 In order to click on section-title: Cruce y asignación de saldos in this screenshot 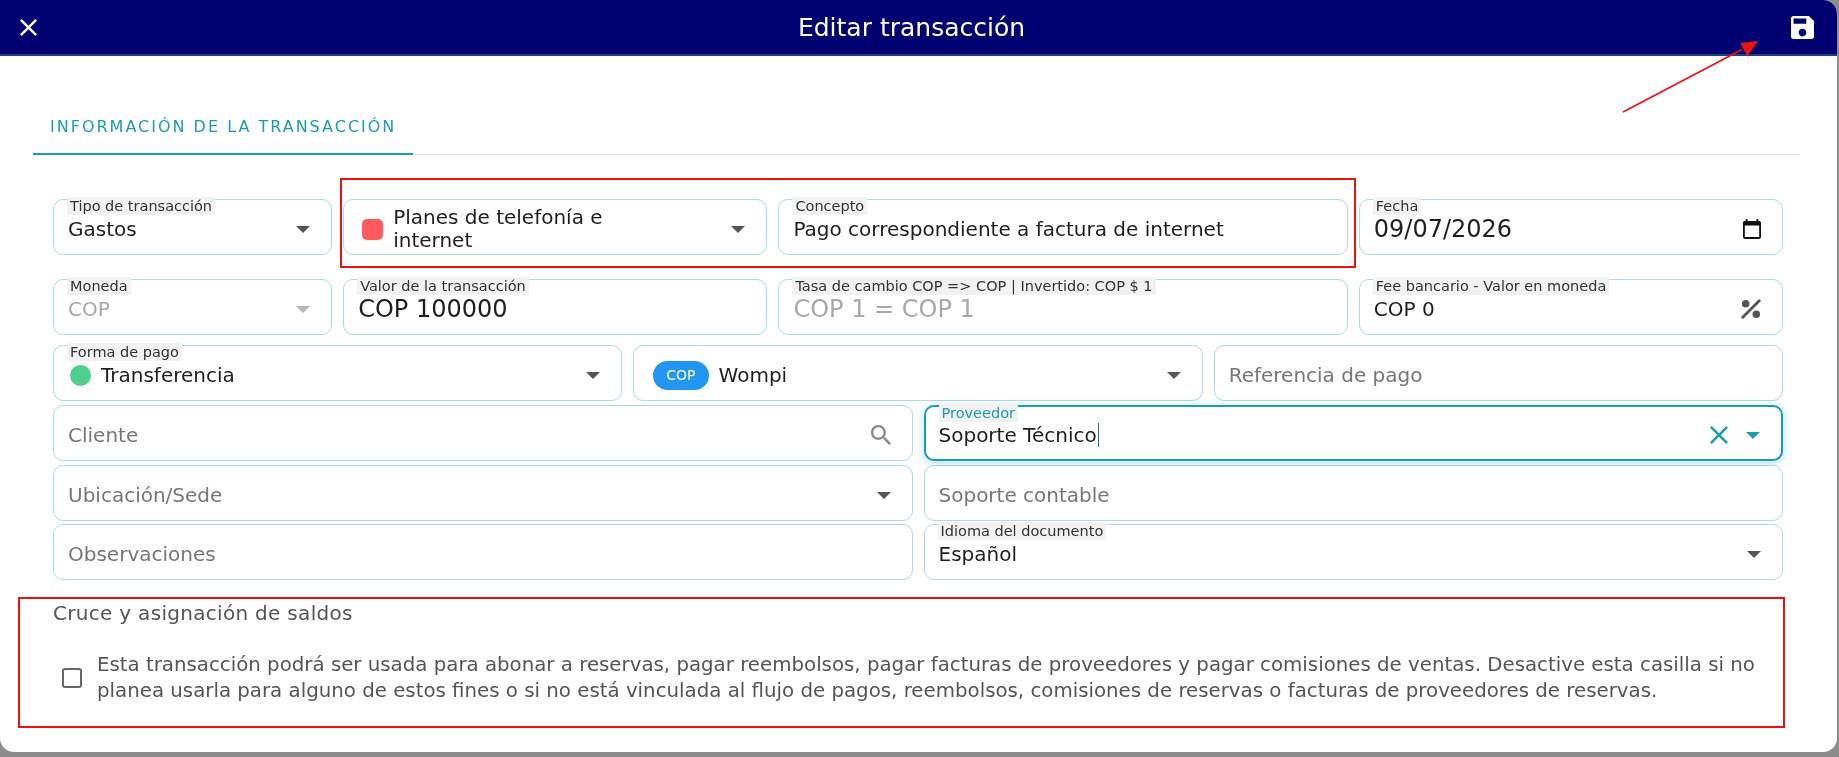, I will do `click(203, 613)`.